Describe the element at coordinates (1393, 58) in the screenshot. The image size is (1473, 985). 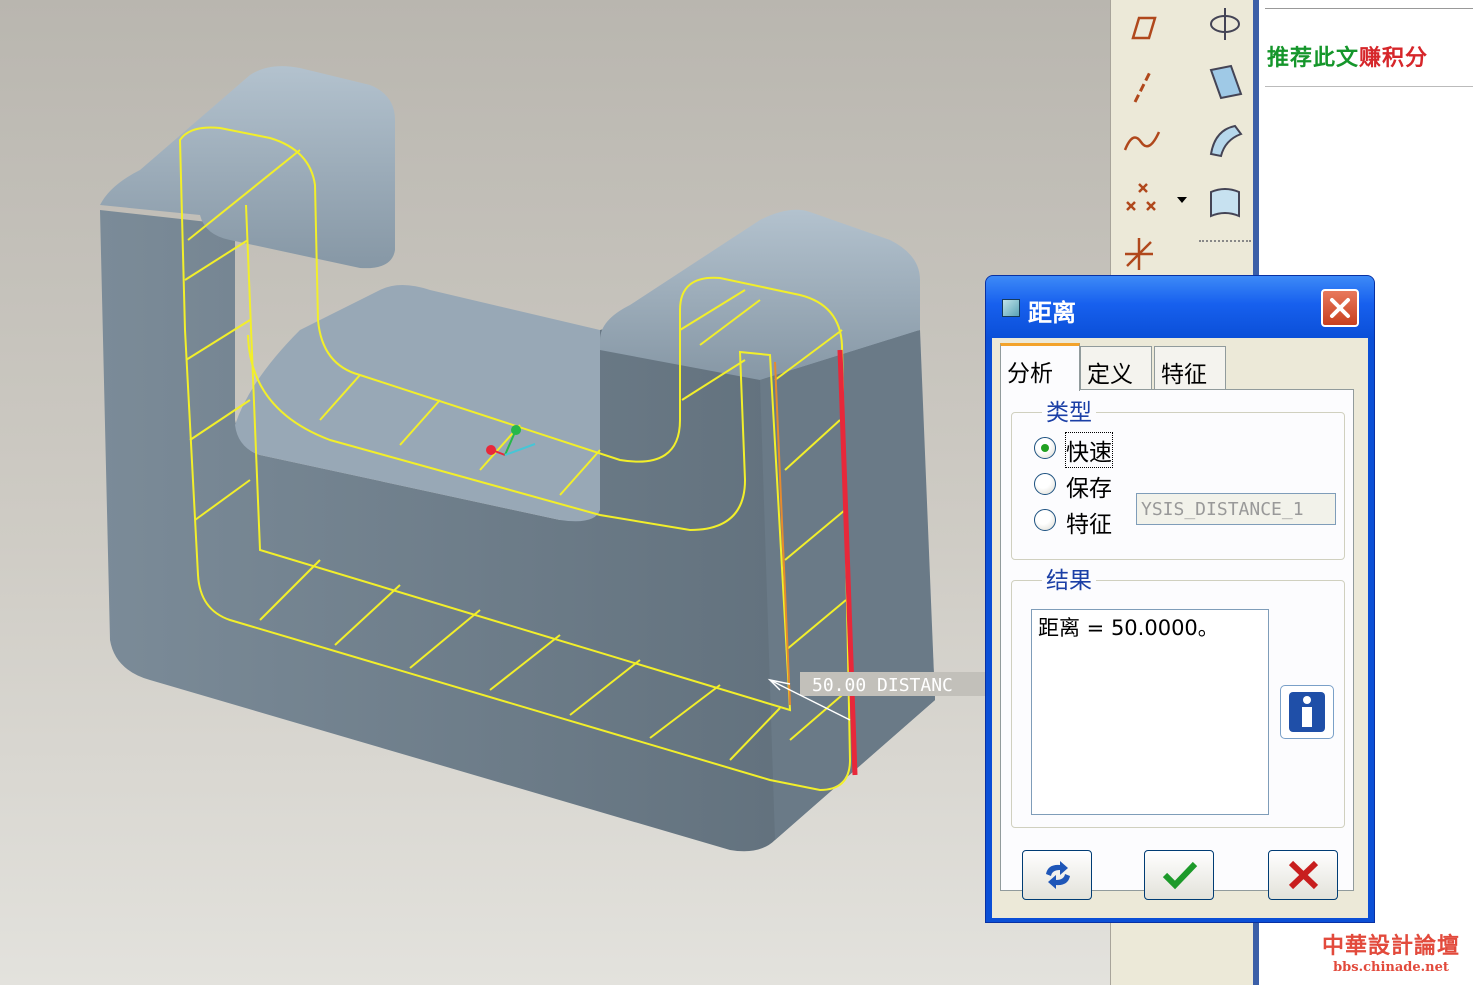
I see `earn-points-text: 赚积分` at that location.